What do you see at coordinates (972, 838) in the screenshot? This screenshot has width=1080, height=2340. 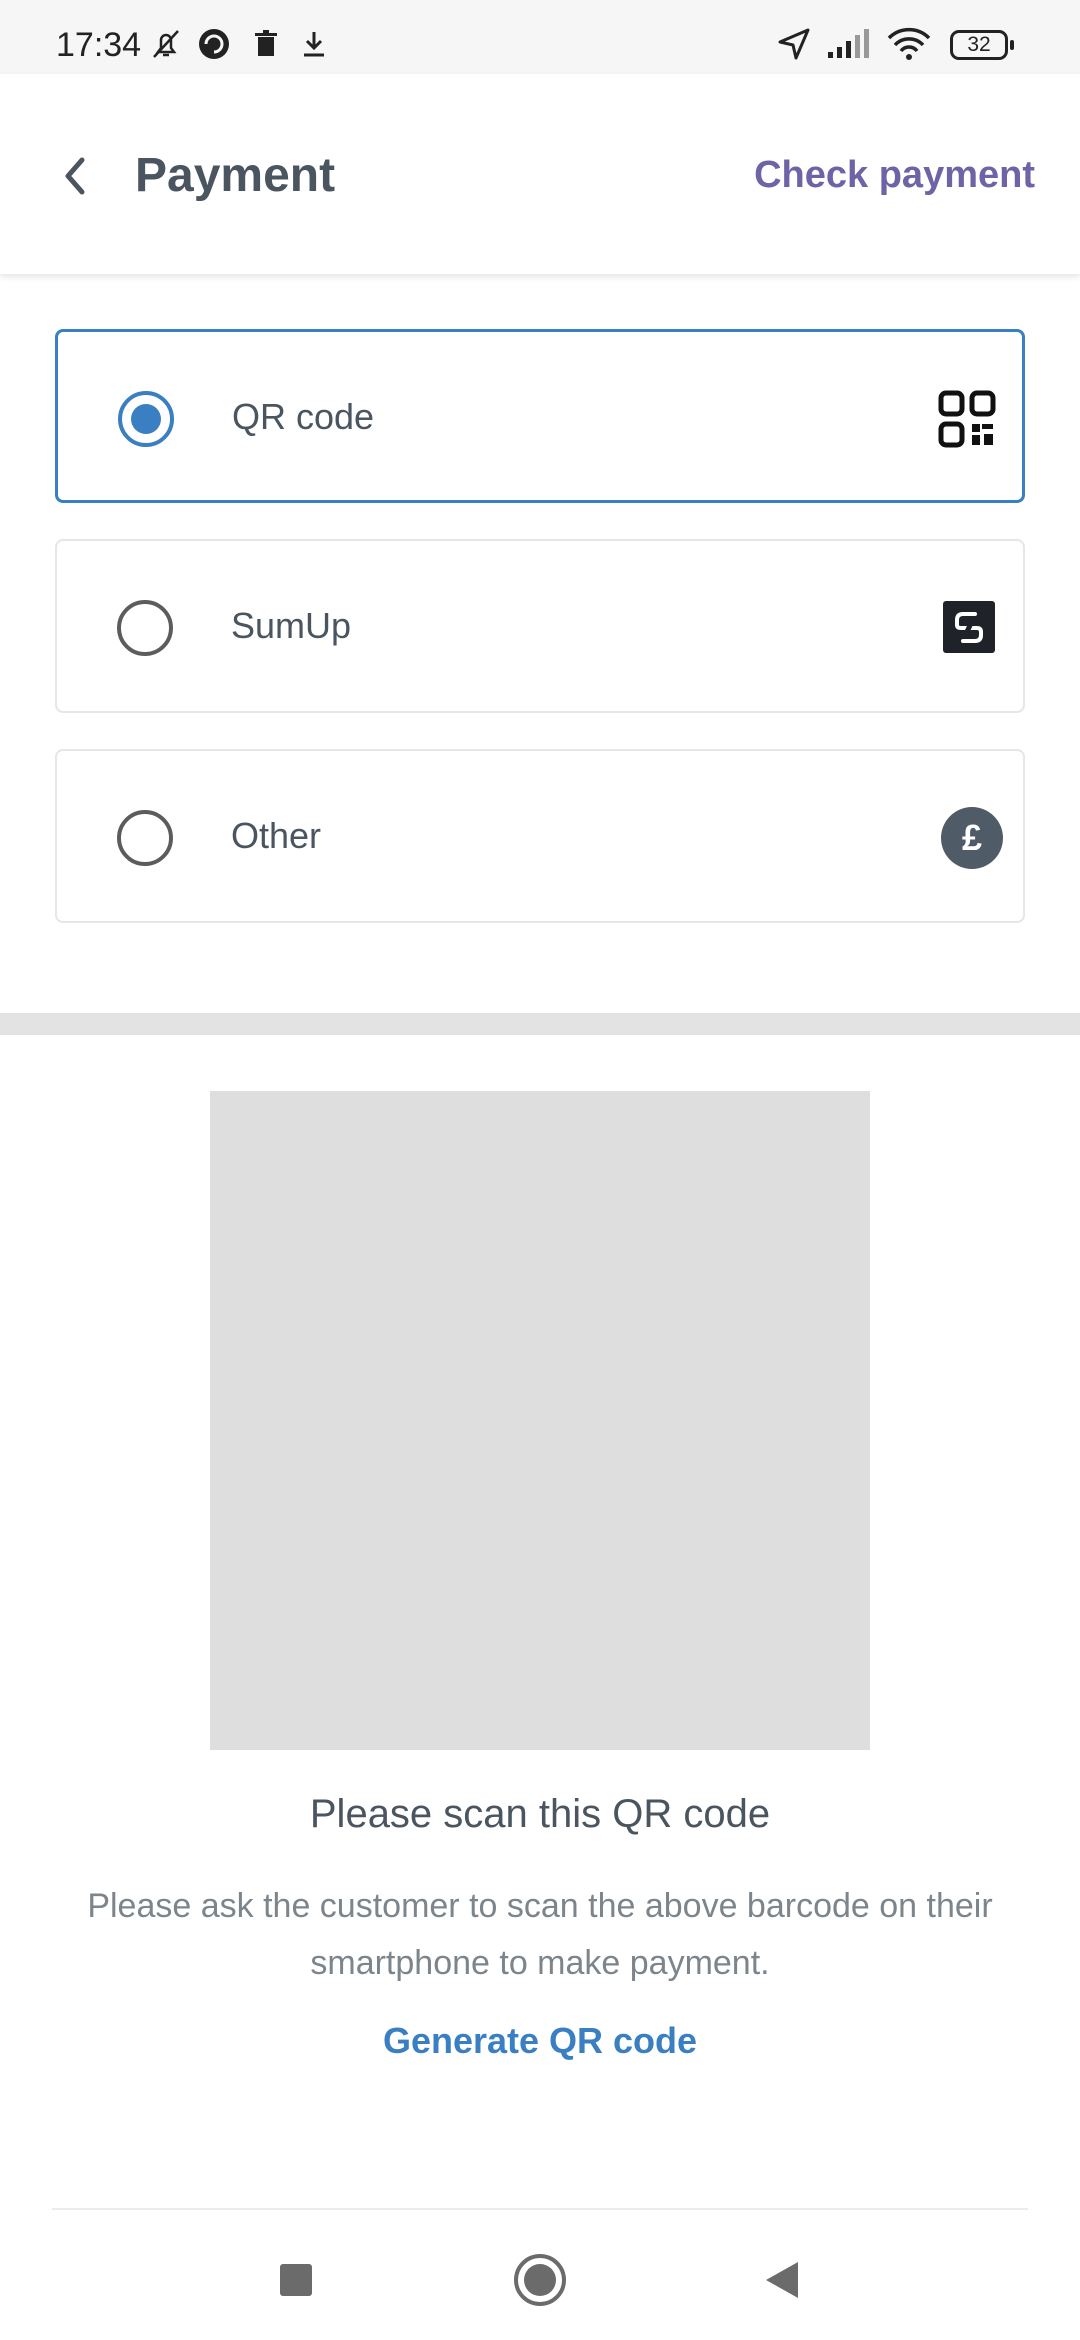 I see `pound-icon: £` at bounding box center [972, 838].